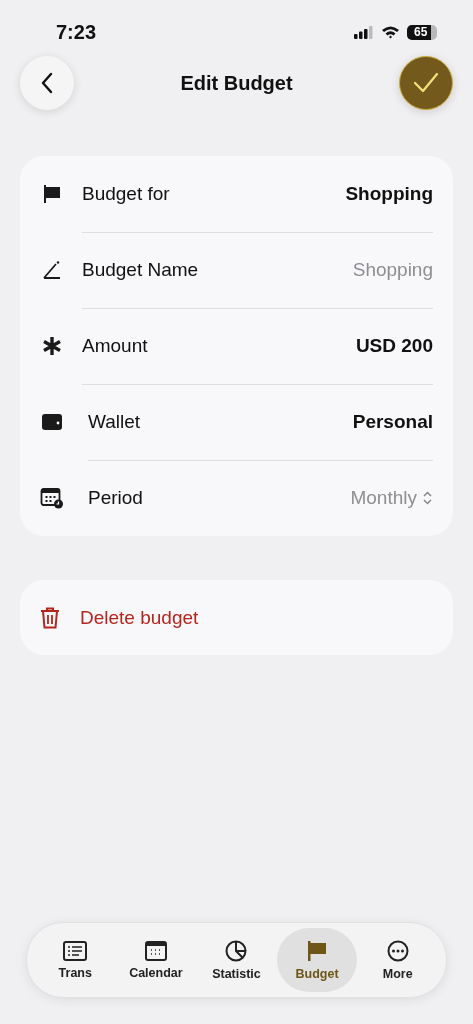 The image size is (473, 1024). I want to click on field-label: Wallet, so click(115, 422).